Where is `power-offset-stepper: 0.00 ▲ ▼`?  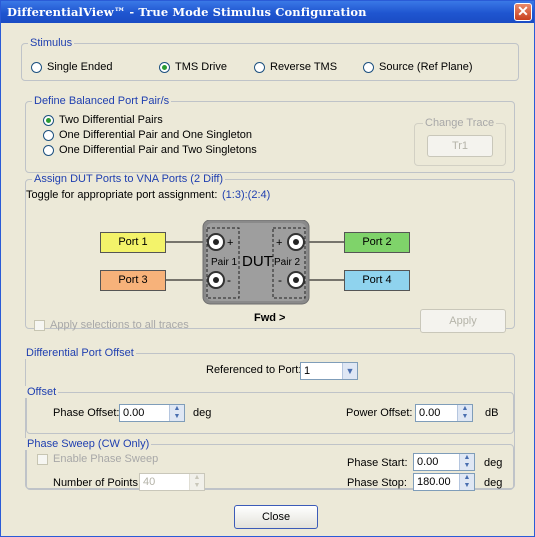 power-offset-stepper: 0.00 ▲ ▼ is located at coordinates (444, 413).